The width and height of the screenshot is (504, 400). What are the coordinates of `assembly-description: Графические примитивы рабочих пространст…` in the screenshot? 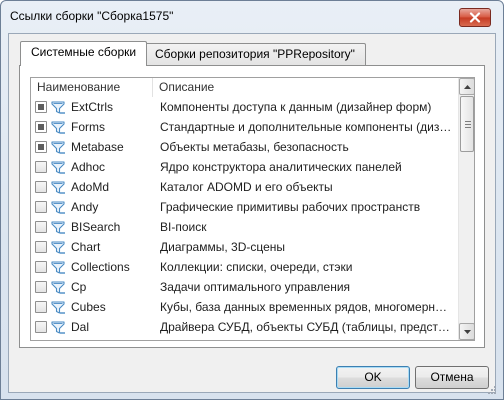 It's located at (290, 207).